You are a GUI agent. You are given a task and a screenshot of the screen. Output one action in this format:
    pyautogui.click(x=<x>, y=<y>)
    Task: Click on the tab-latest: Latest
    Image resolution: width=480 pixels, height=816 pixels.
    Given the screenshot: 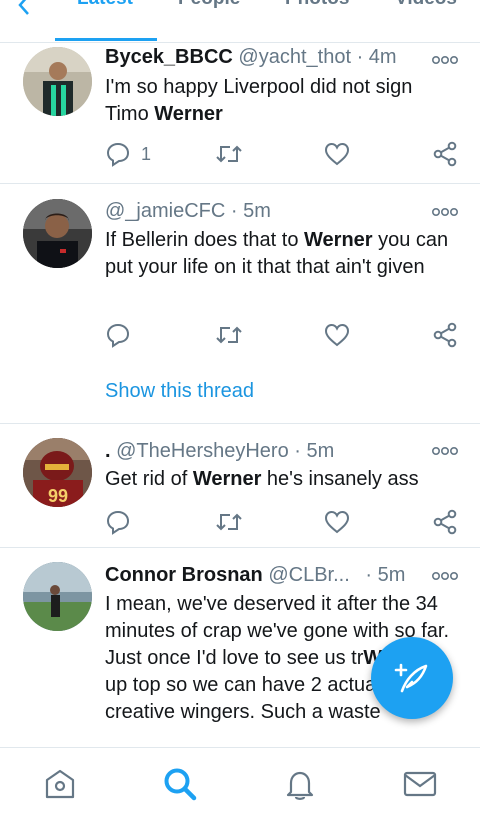 What is the action you would take?
    pyautogui.click(x=105, y=5)
    